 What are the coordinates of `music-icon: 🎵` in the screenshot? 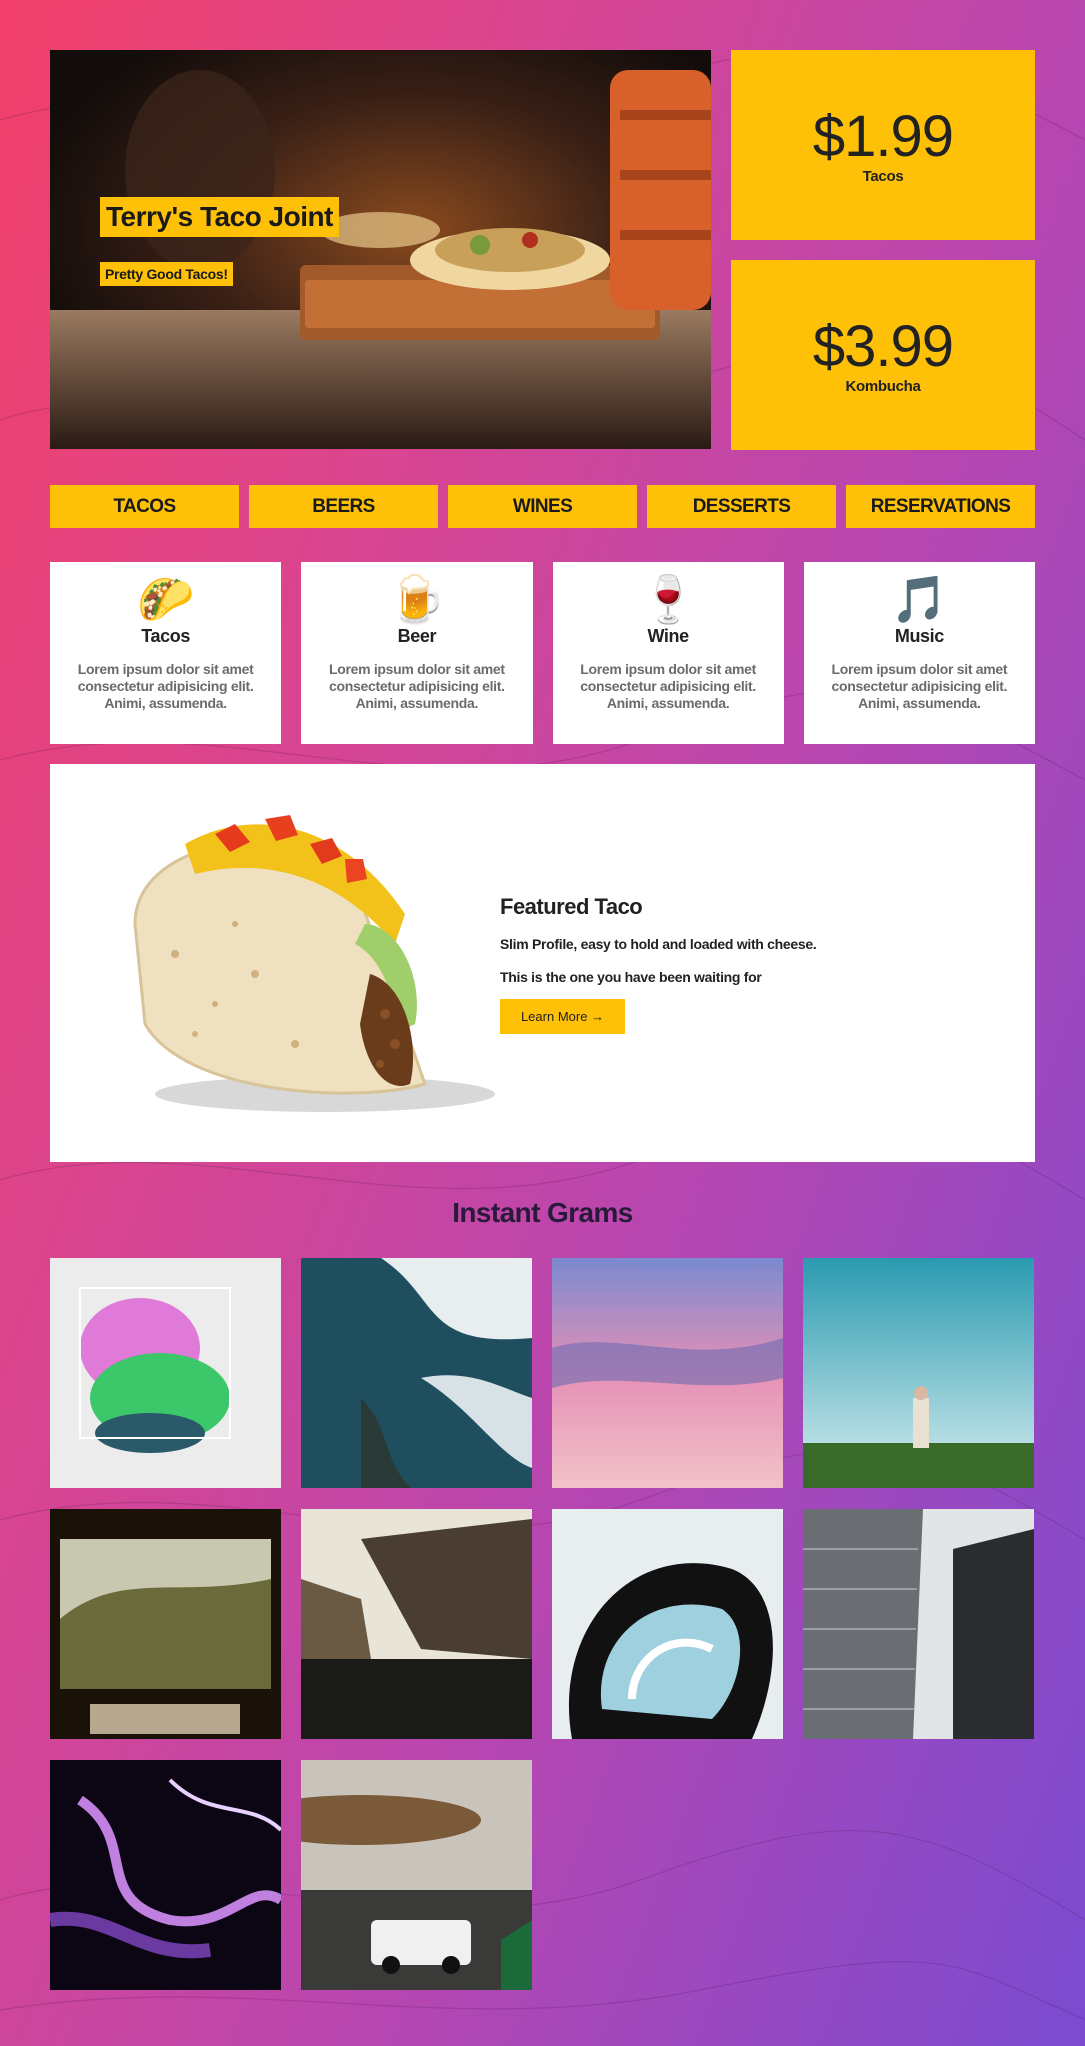 It's located at (919, 599).